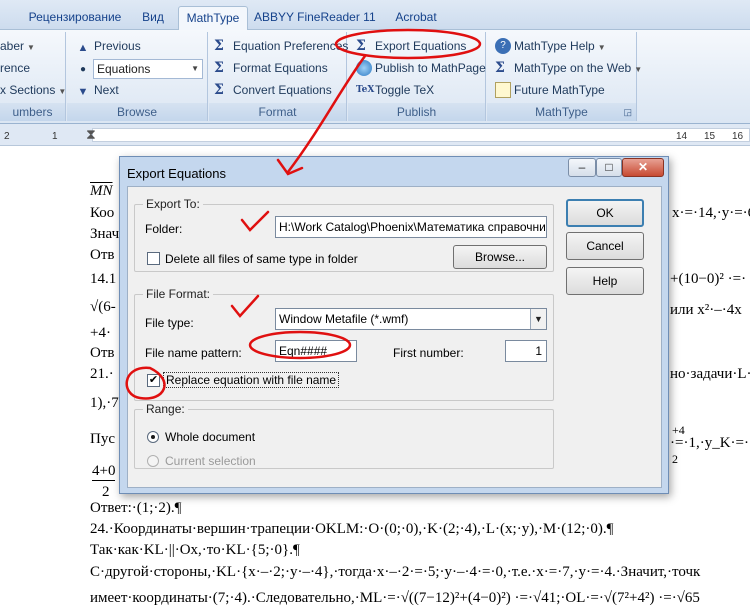 This screenshot has height=610, width=750. I want to click on tab-abbyy: ABBYY FineReader 11, so click(315, 18).